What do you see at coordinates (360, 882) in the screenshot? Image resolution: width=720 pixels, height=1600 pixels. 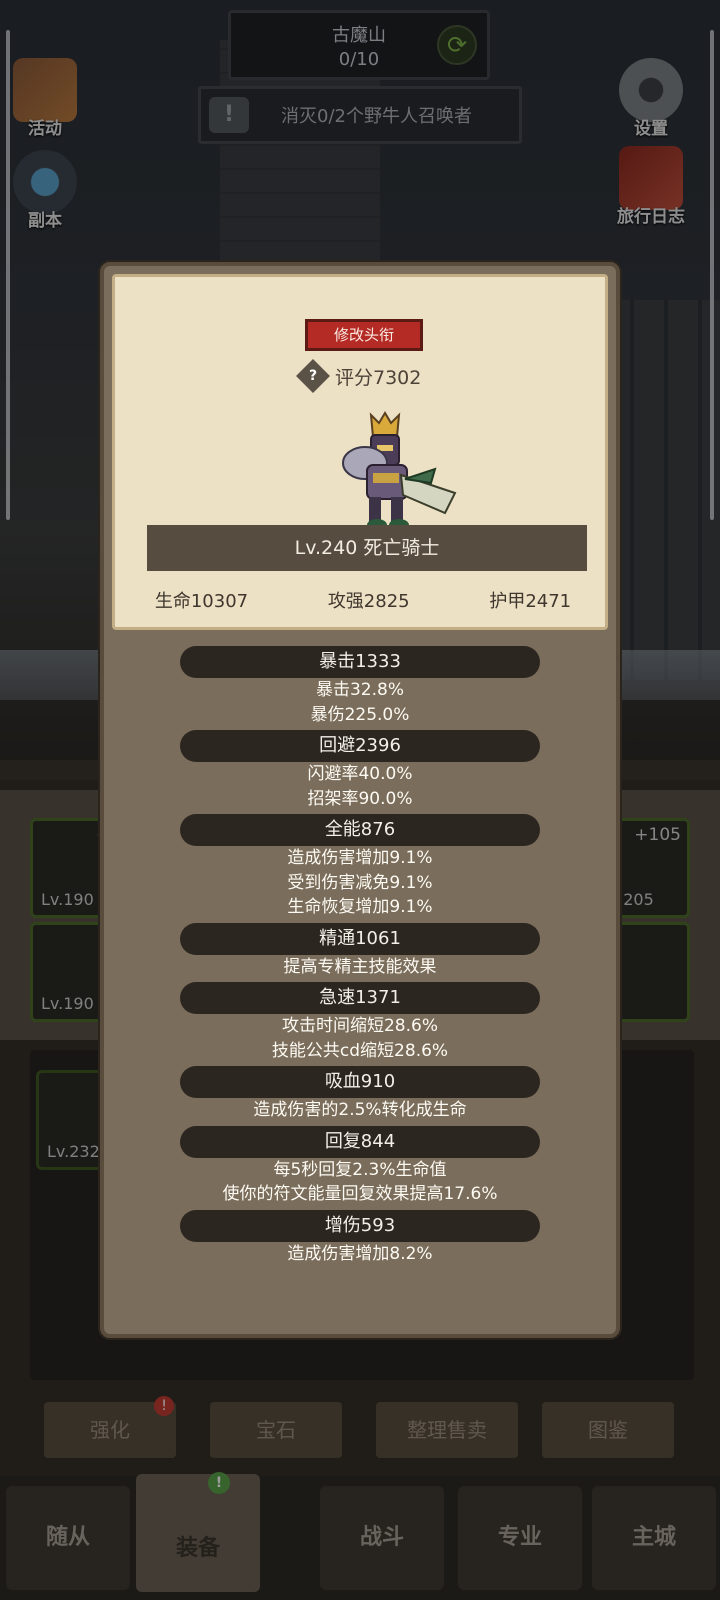 I see `stat-line: 受到伤害减免9.1%` at bounding box center [360, 882].